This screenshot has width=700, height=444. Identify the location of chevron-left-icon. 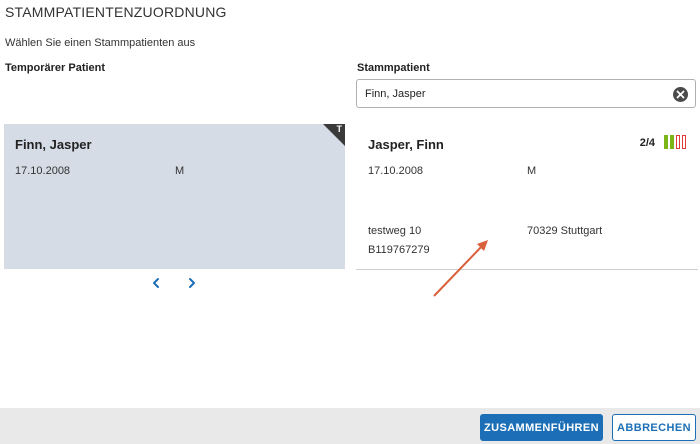
(156, 283).